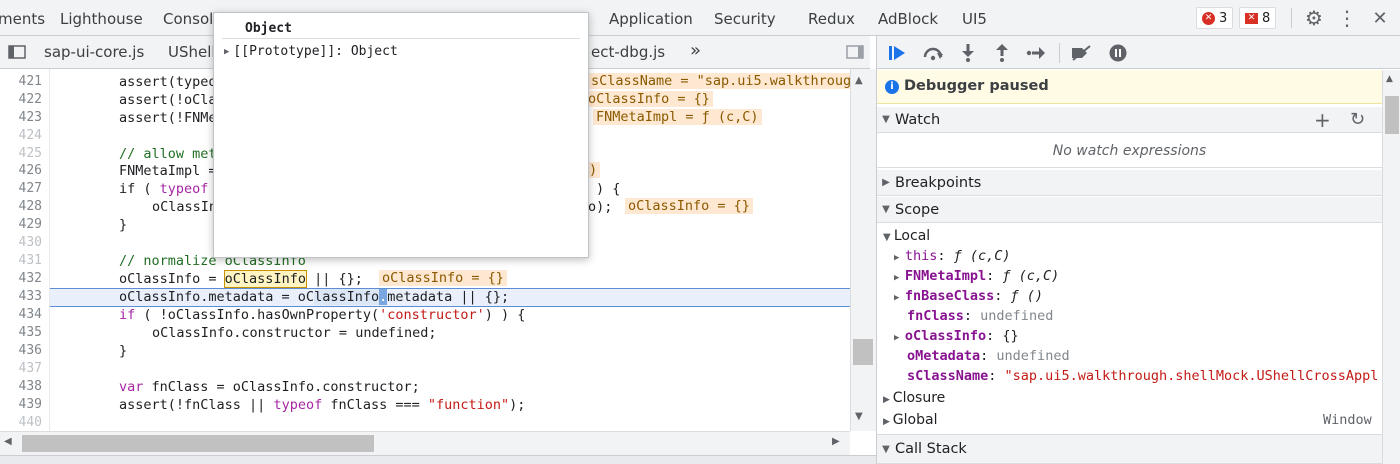 This screenshot has width=1400, height=464. What do you see at coordinates (1010, 336) in the screenshot?
I see `var-value: {}` at bounding box center [1010, 336].